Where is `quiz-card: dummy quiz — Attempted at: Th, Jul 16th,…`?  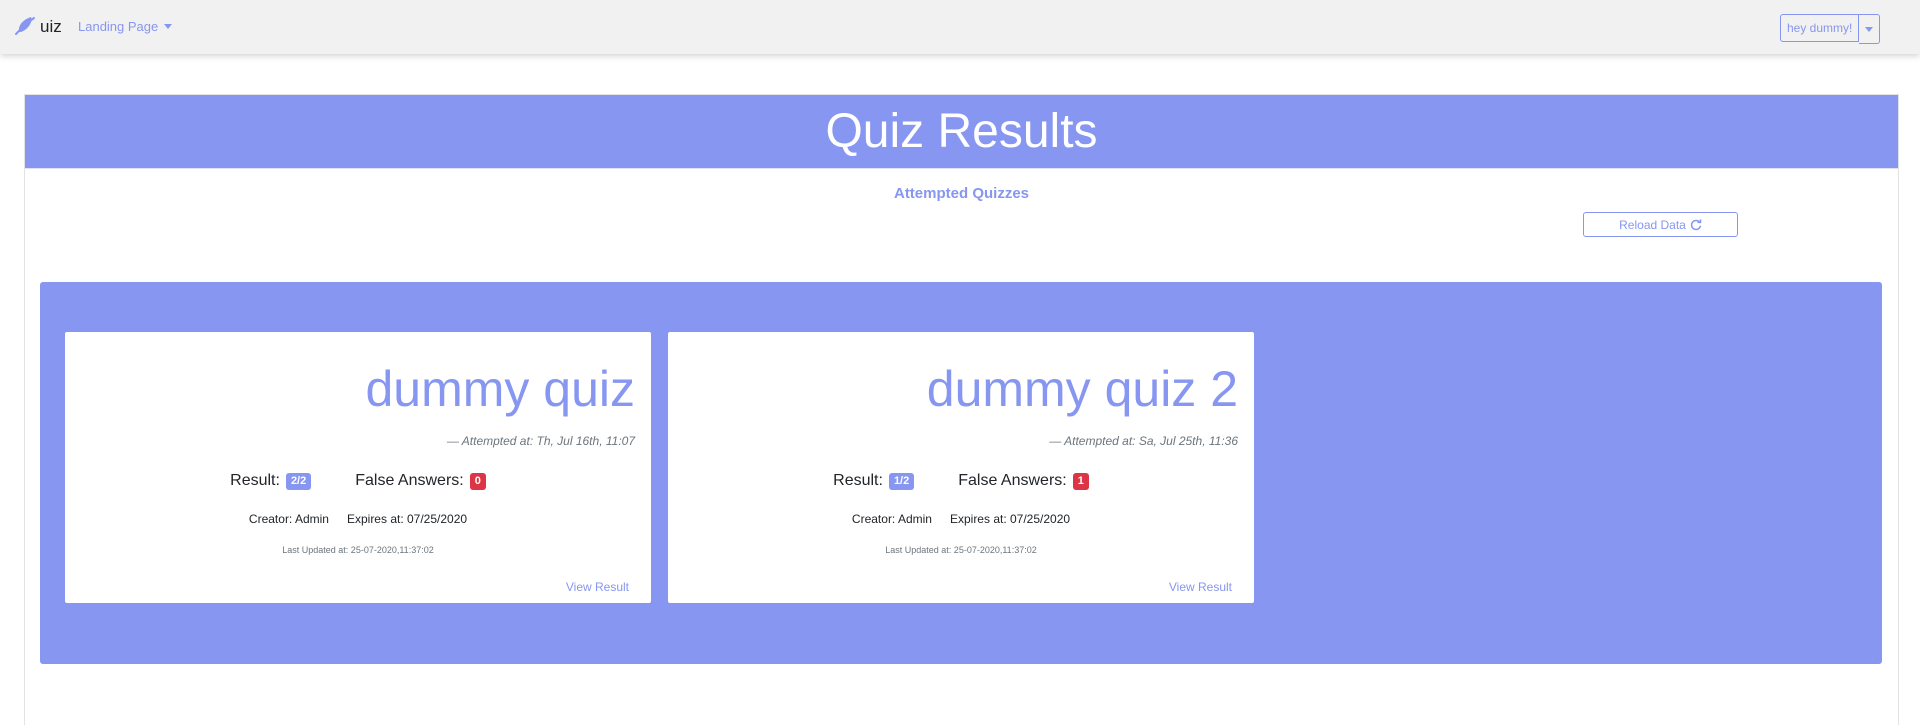 quiz-card: dummy quiz — Attempted at: Th, Jul 16th,… is located at coordinates (358, 467).